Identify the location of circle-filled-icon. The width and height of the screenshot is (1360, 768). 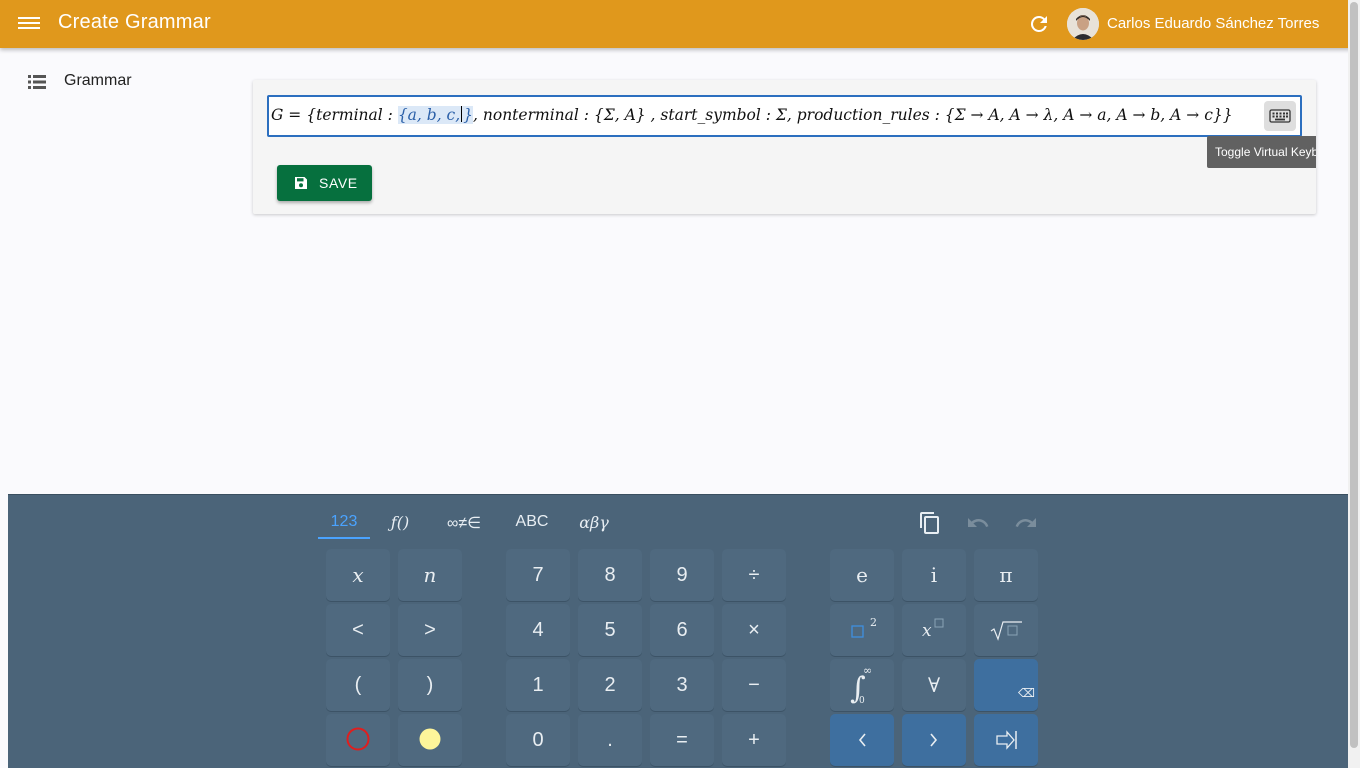
(430, 739).